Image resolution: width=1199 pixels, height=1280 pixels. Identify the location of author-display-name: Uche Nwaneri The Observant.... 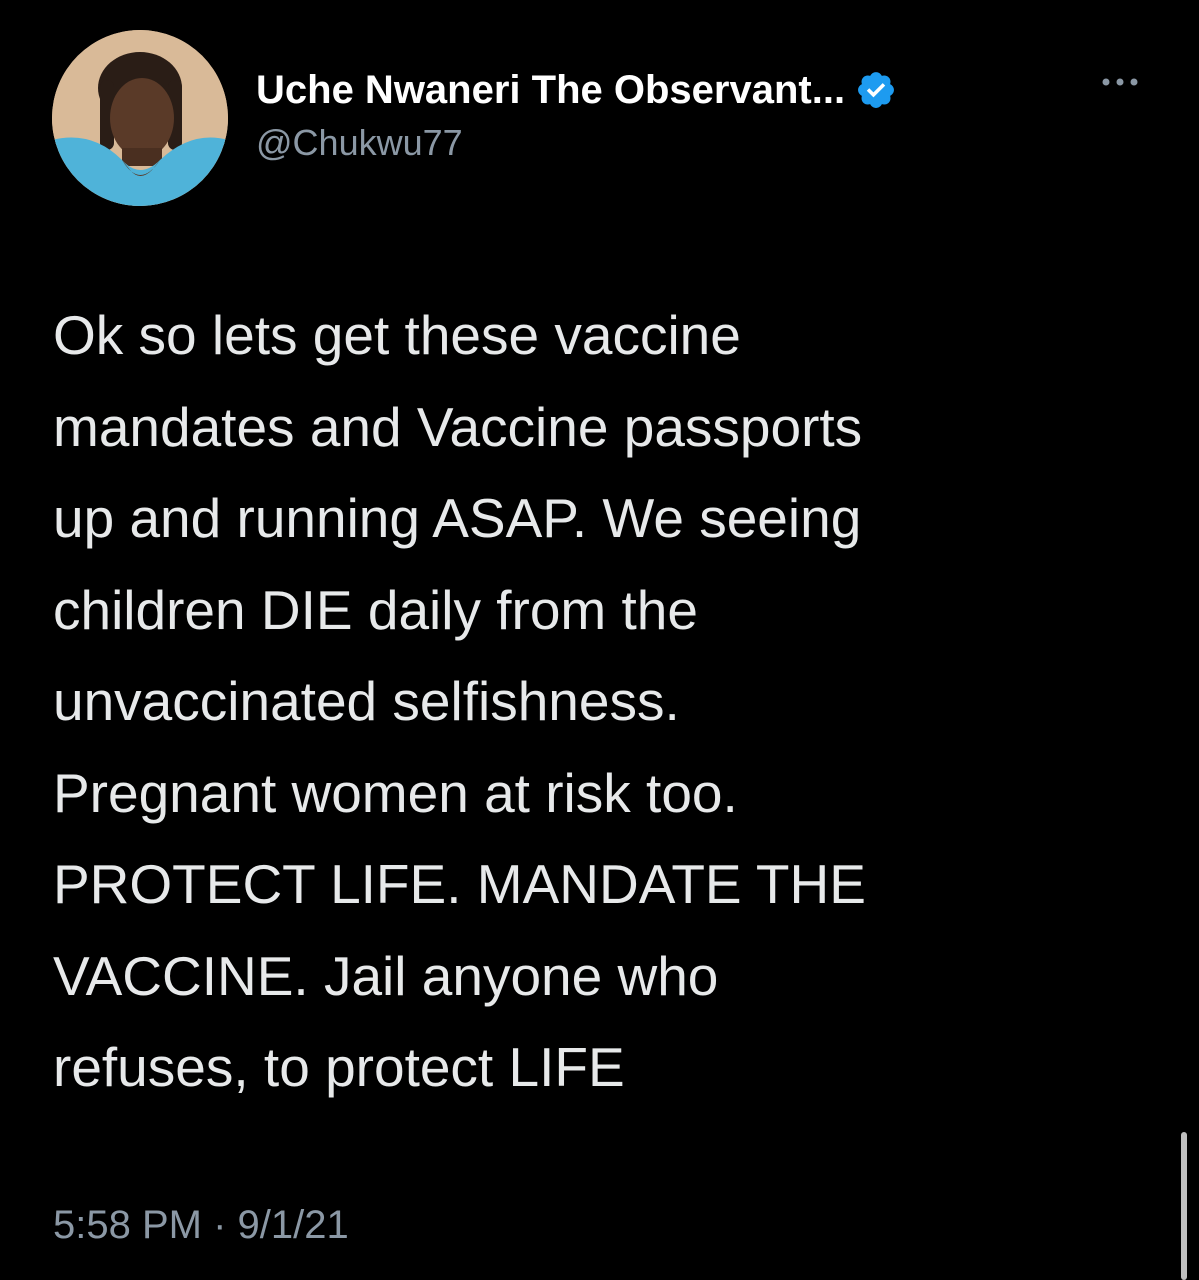
(550, 90).